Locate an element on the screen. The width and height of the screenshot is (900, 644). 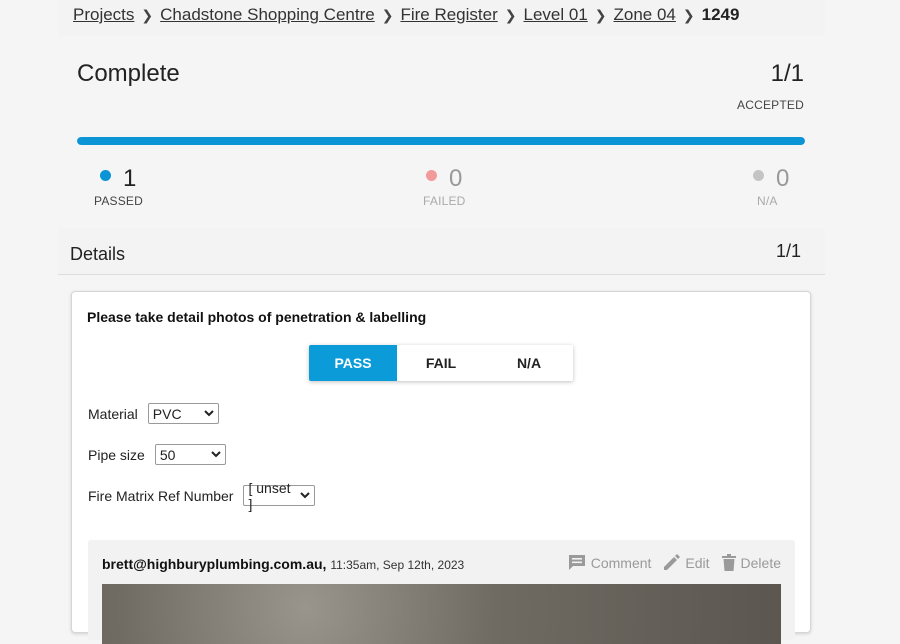
material-value: PVC is located at coordinates (167, 413).